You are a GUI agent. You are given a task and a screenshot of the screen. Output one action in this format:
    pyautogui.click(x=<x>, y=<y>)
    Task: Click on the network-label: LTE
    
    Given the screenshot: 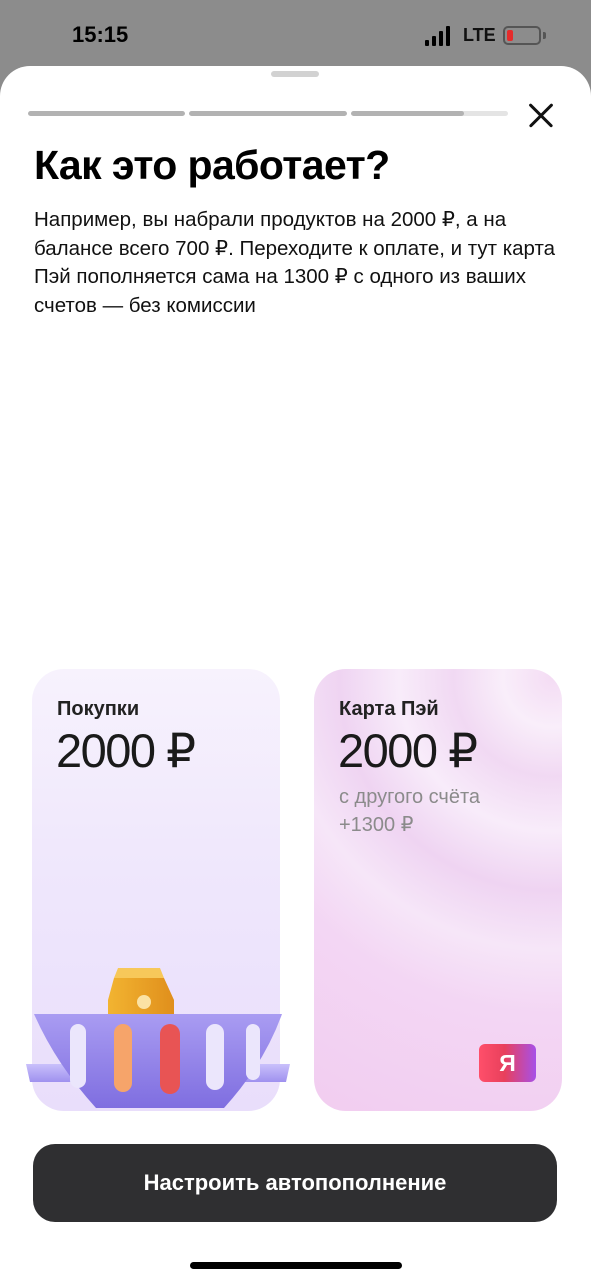 What is the action you would take?
    pyautogui.click(x=479, y=35)
    